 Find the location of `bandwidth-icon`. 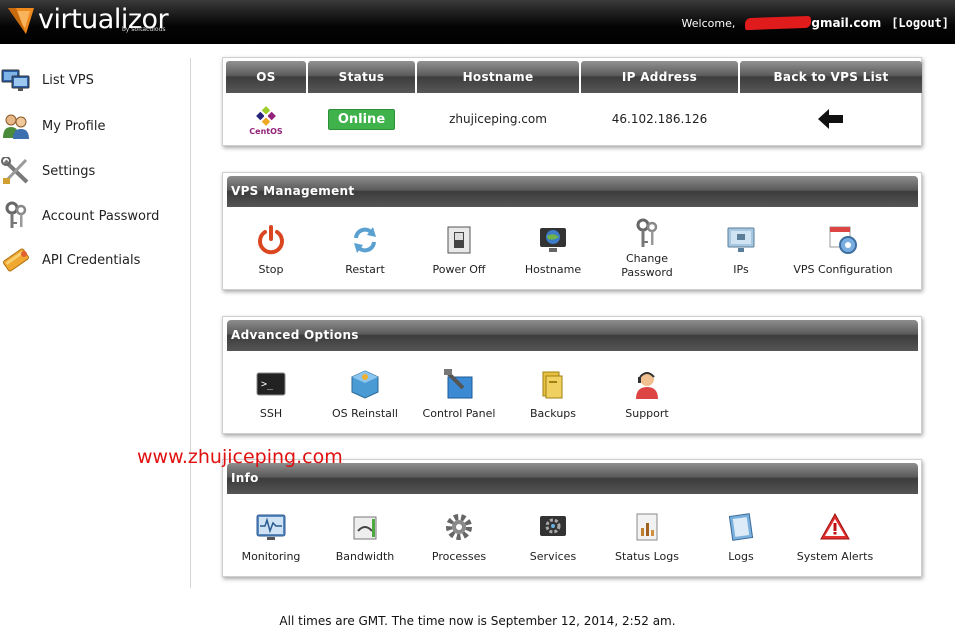

bandwidth-icon is located at coordinates (365, 527).